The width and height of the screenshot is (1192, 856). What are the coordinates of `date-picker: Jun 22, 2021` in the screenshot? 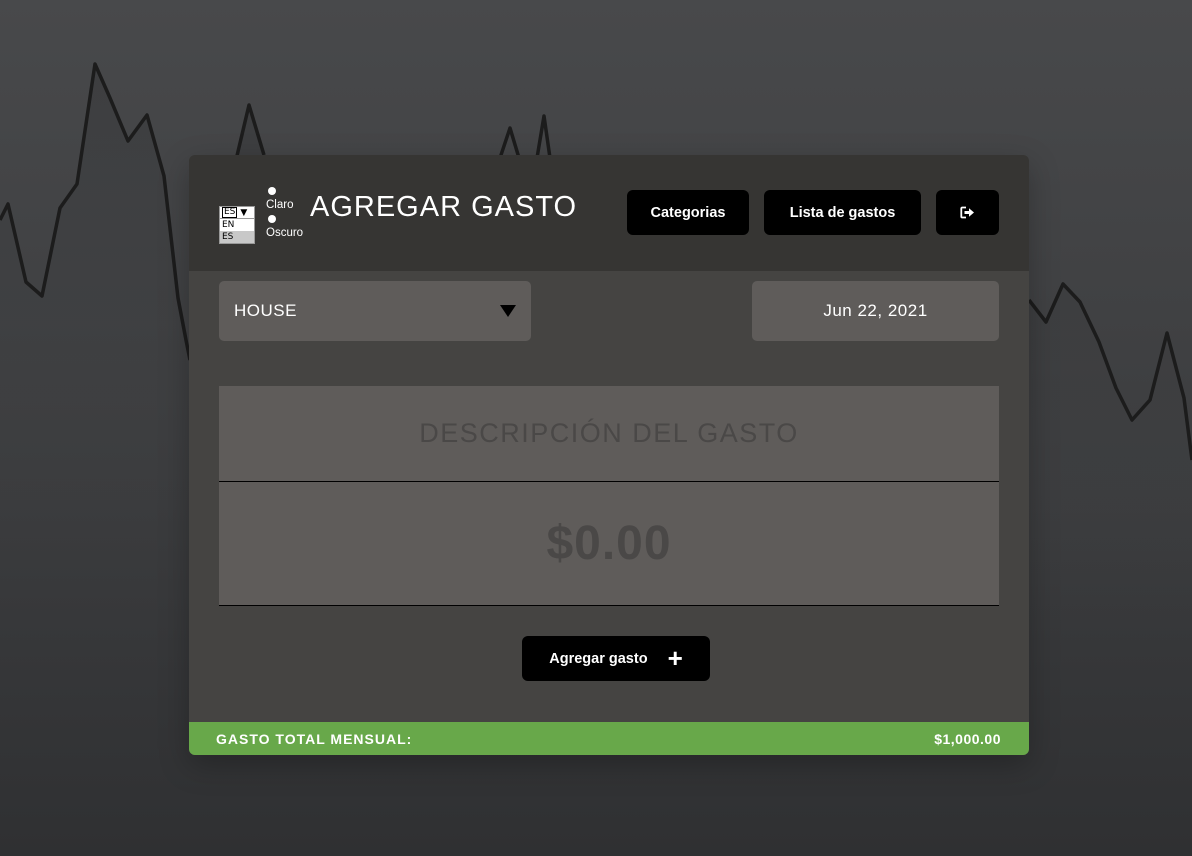 It's located at (875, 311).